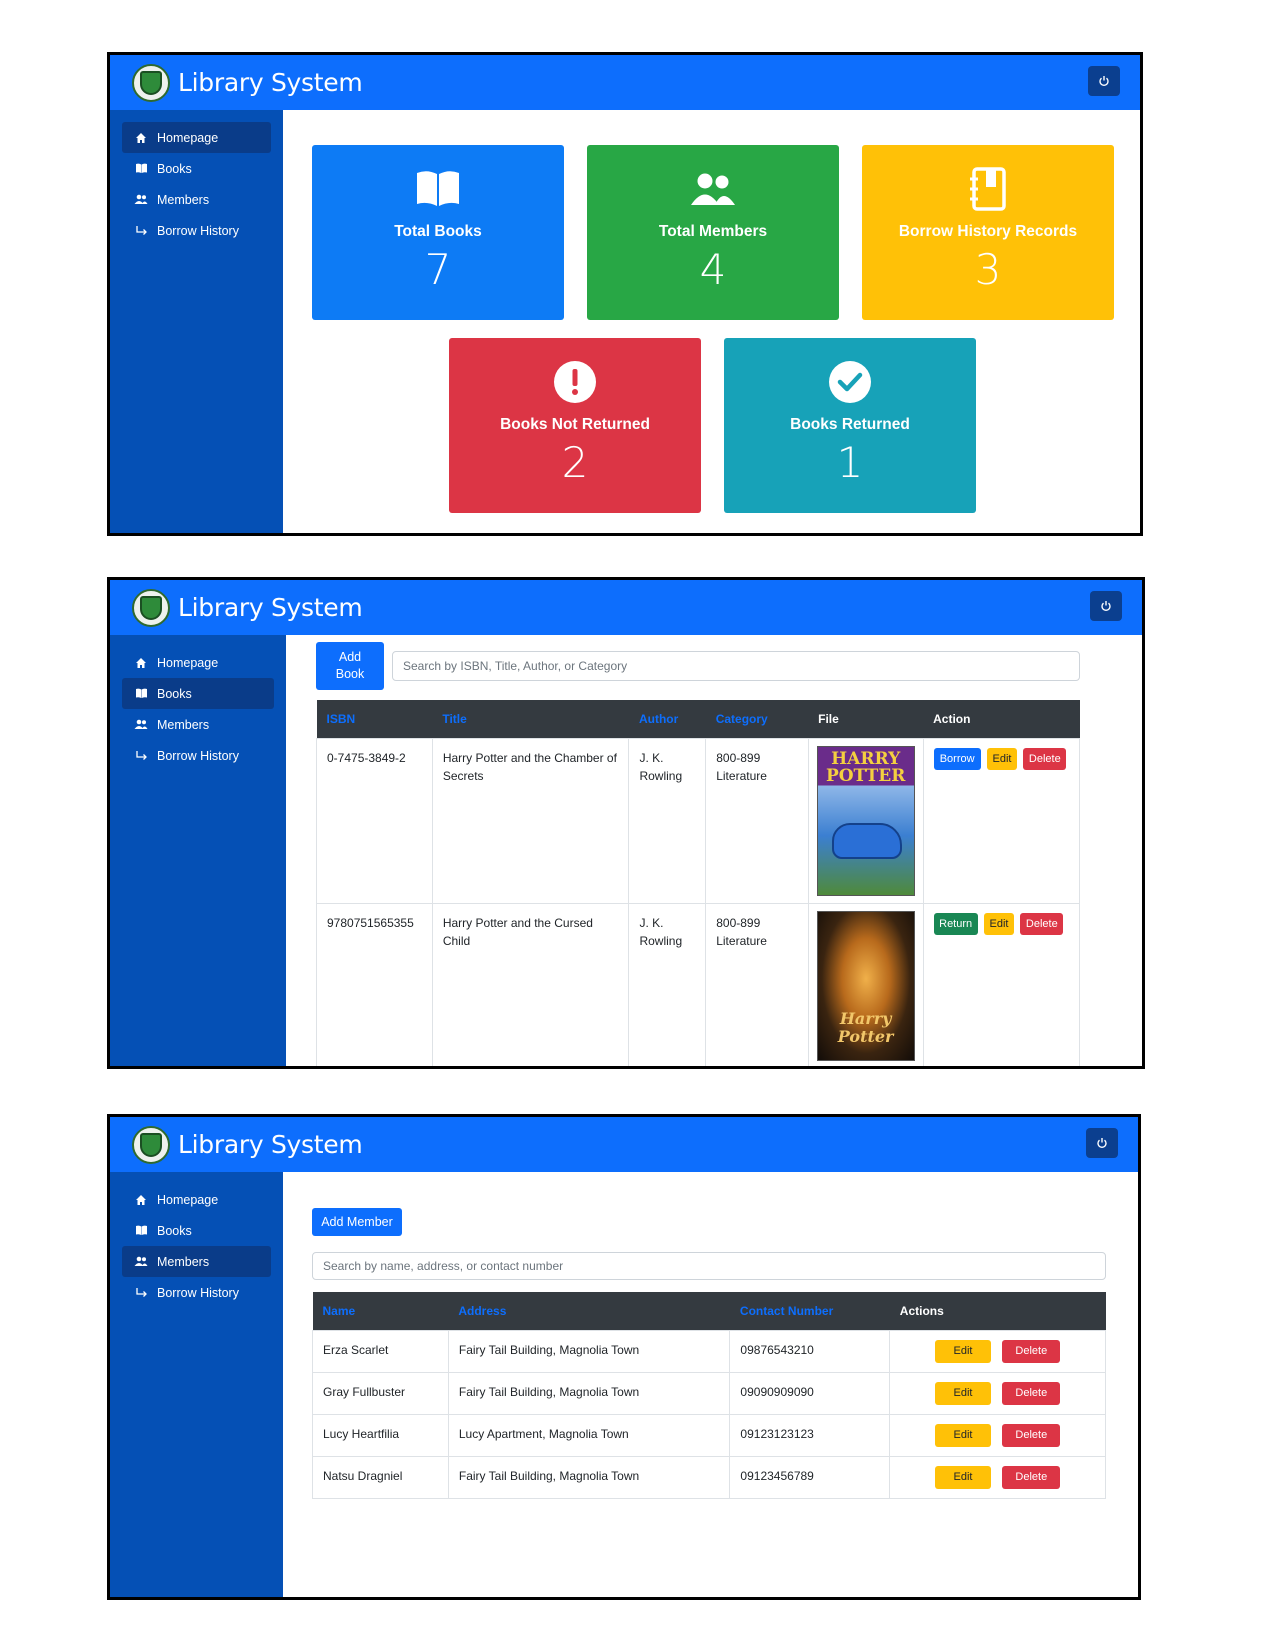 This screenshot has height=1650, width=1275. I want to click on column-header-isbn: ISBN, so click(374, 719).